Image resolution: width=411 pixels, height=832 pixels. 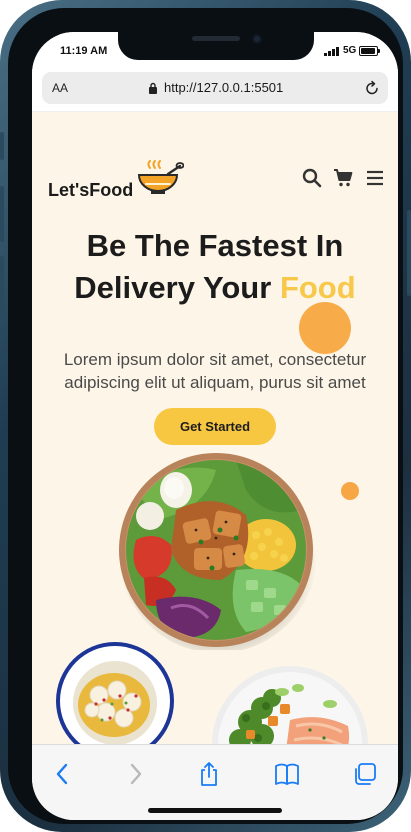 What do you see at coordinates (312, 178) in the screenshot?
I see `search-icon` at bounding box center [312, 178].